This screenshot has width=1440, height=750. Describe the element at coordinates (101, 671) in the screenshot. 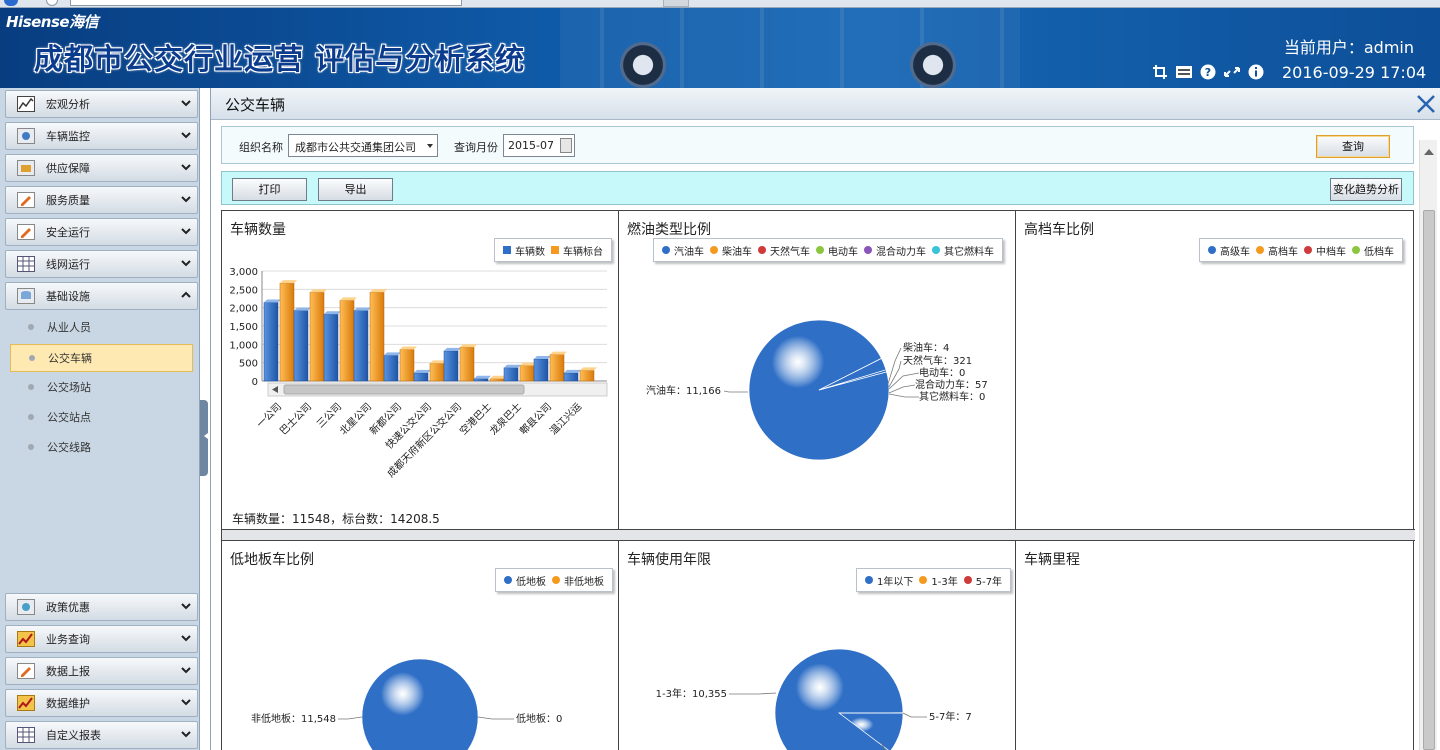

I see `sidebar-section-report: 数据上报` at that location.